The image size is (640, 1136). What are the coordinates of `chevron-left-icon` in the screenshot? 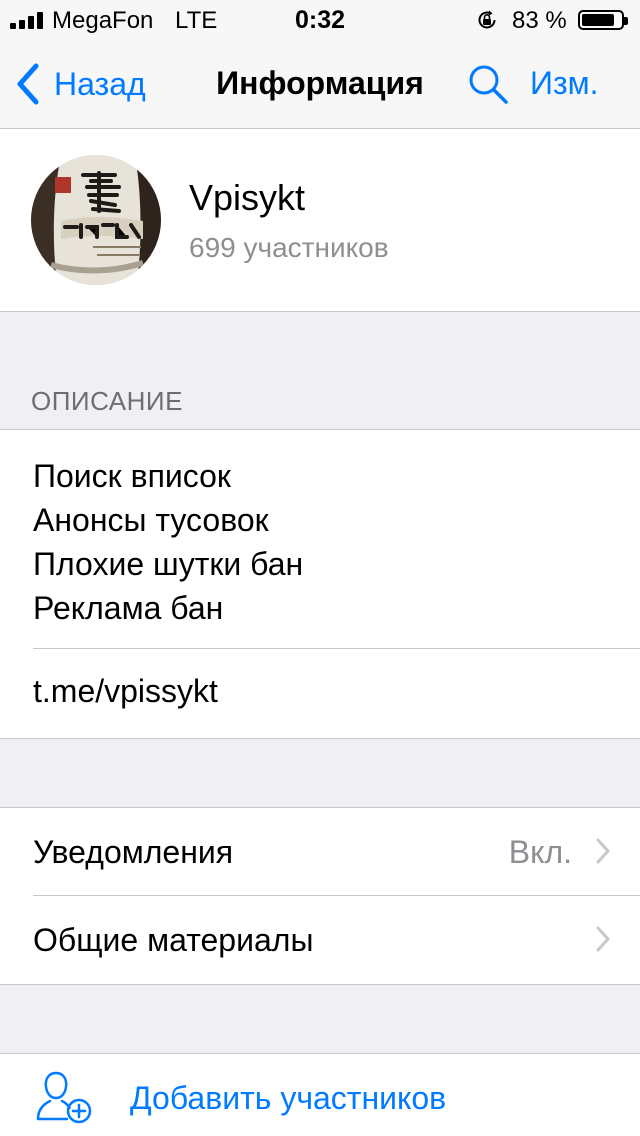 It's located at (28, 84).